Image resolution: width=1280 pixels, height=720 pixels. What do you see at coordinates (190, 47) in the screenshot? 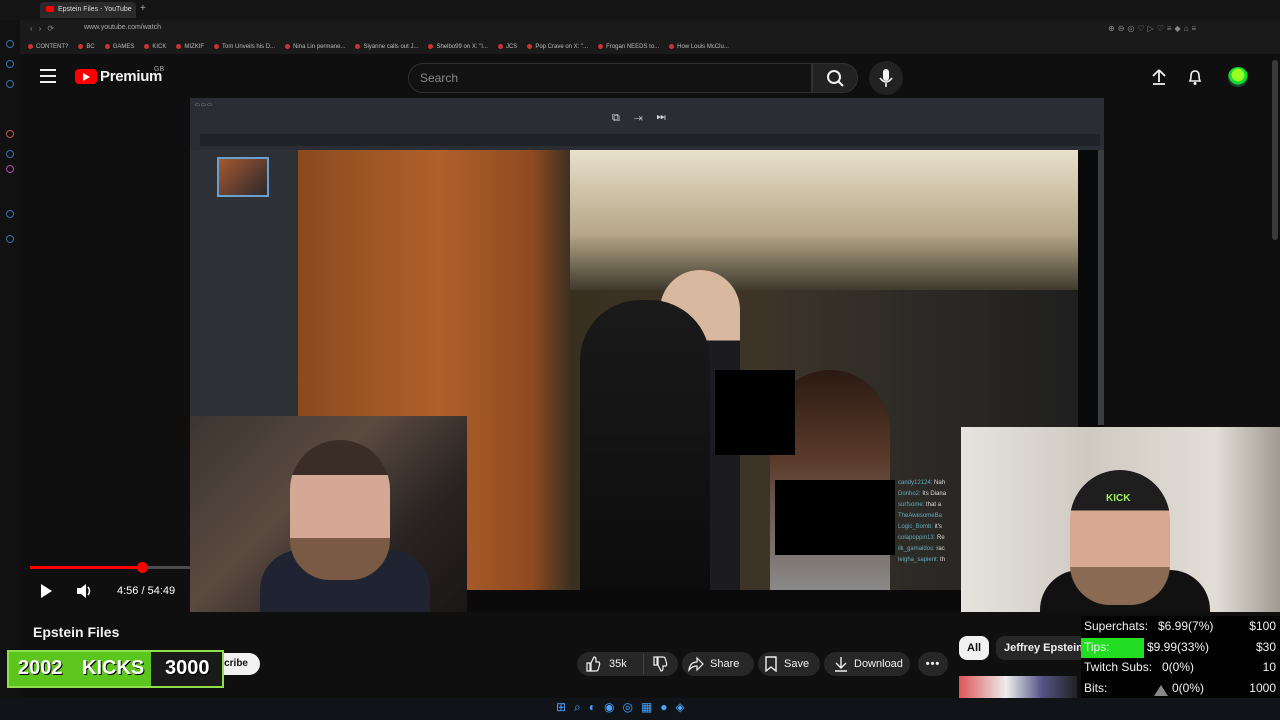
I see `bookmark-item: MIZKIF` at bounding box center [190, 47].